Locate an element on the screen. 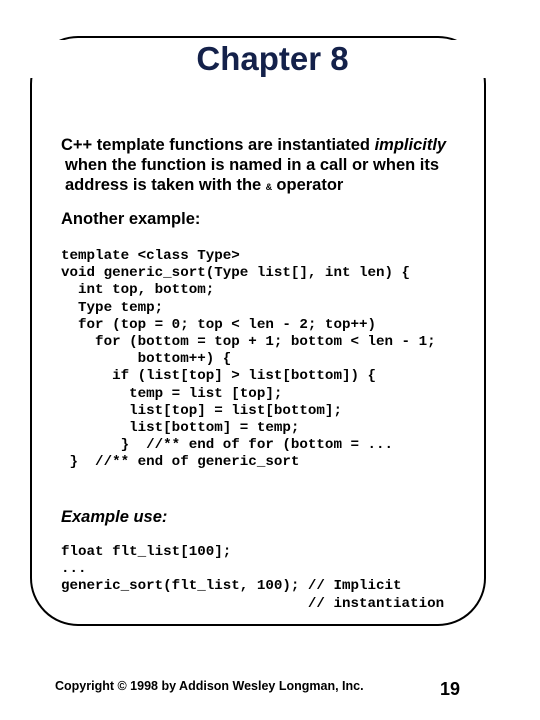 The image size is (540, 720). code-line: Type temp; is located at coordinates (121, 307).